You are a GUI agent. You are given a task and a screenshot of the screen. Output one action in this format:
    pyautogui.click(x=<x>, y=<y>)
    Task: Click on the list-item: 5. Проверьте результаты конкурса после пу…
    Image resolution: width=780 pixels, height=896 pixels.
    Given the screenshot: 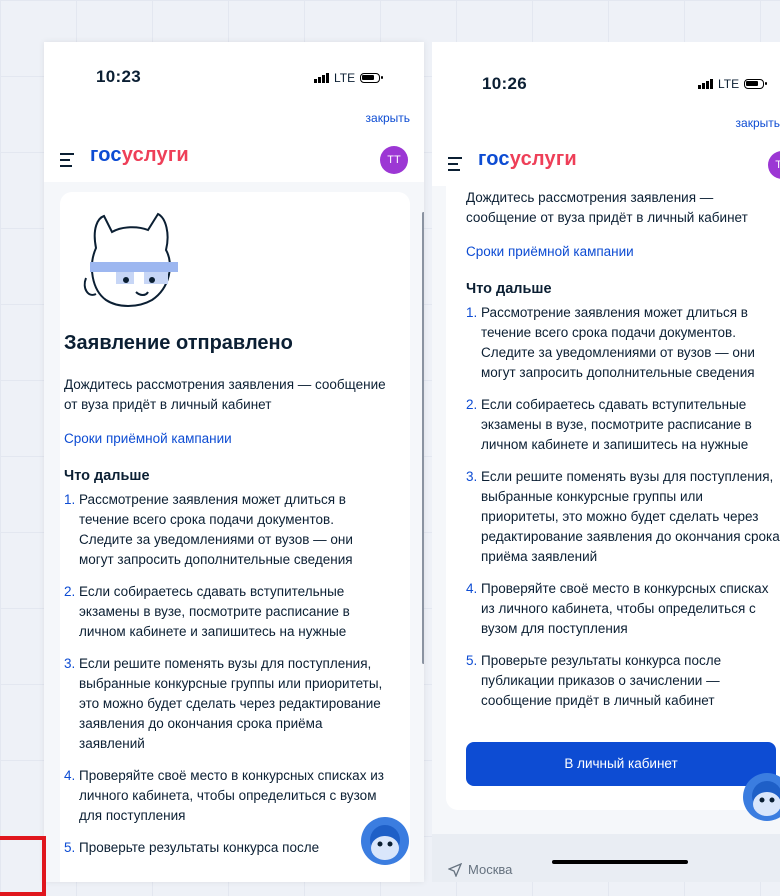 What is the action you would take?
    pyautogui.click(x=594, y=680)
    